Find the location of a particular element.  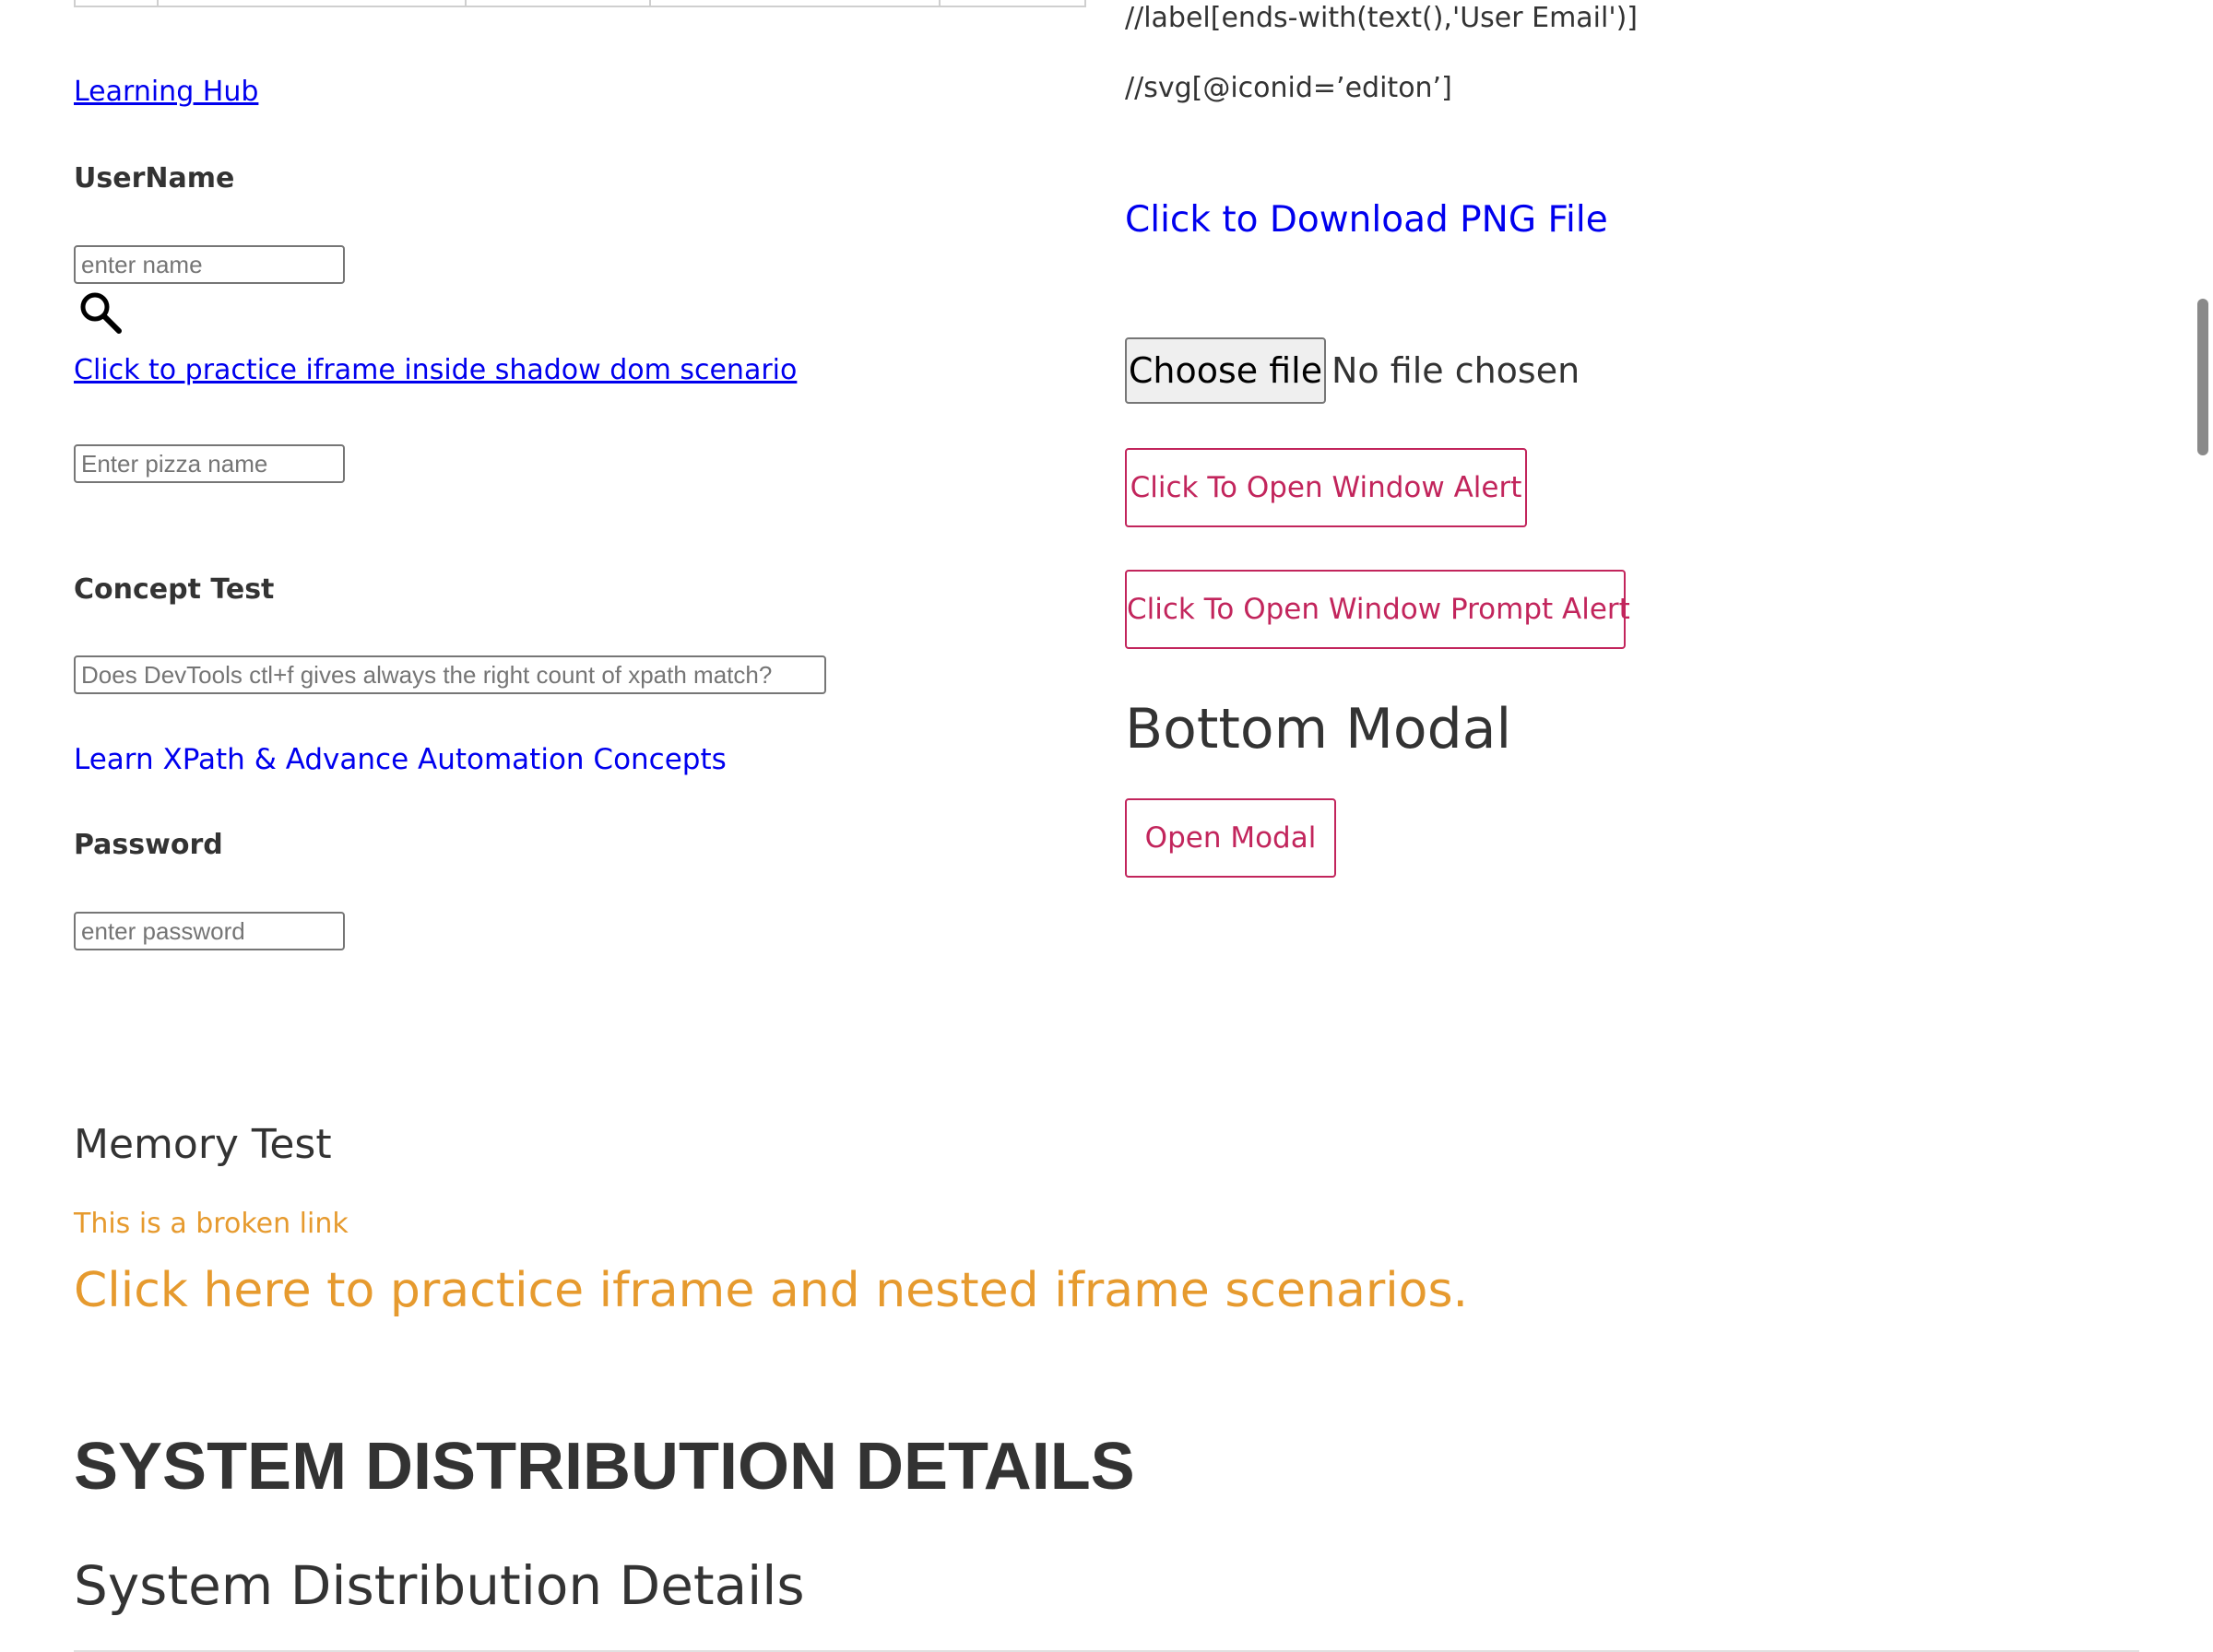

bottom-modal-heading: Bottom Modal is located at coordinates (1318, 729).